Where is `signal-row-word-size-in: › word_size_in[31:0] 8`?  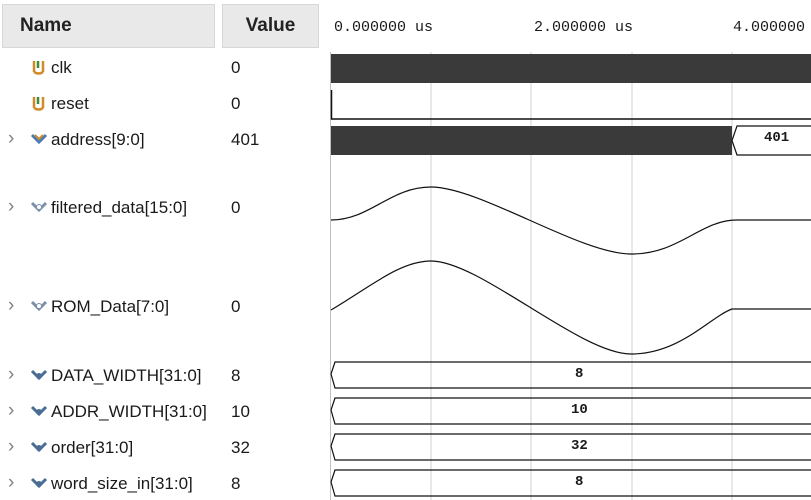
signal-row-word-size-in: › word_size_in[31:0] 8 is located at coordinates (165, 485).